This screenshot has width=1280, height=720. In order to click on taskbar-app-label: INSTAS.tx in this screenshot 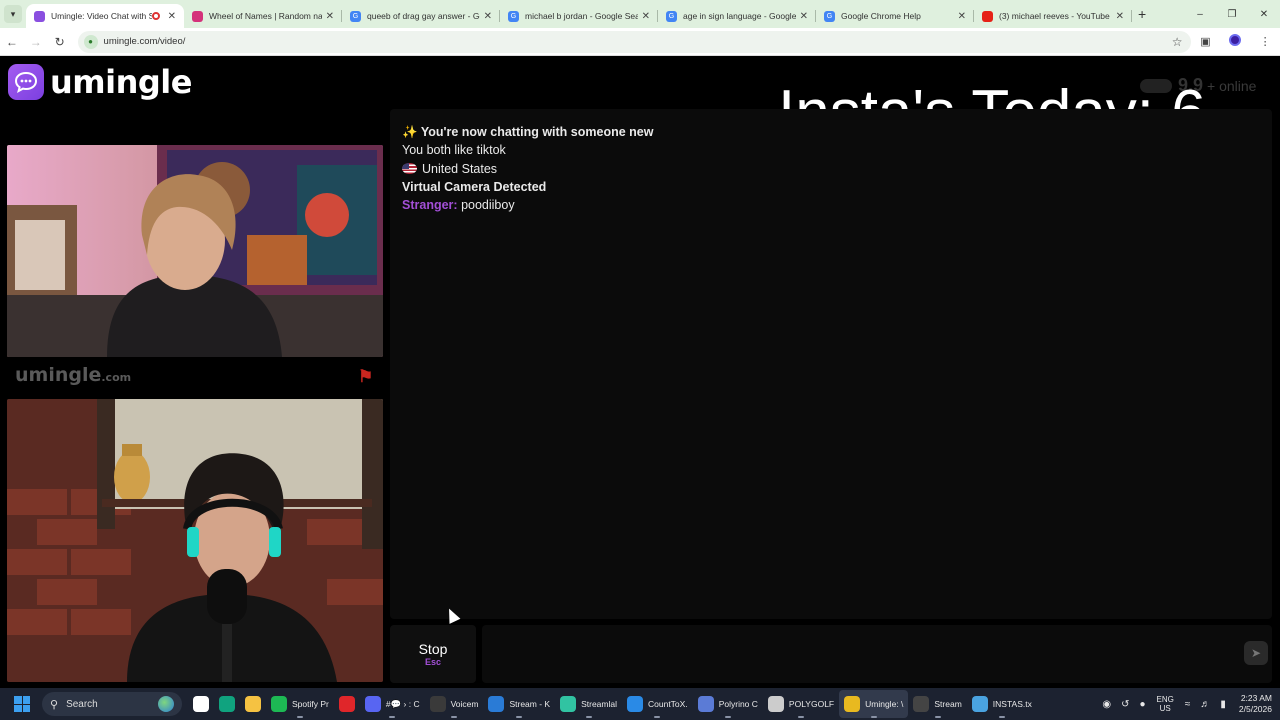, I will do `click(1012, 704)`.